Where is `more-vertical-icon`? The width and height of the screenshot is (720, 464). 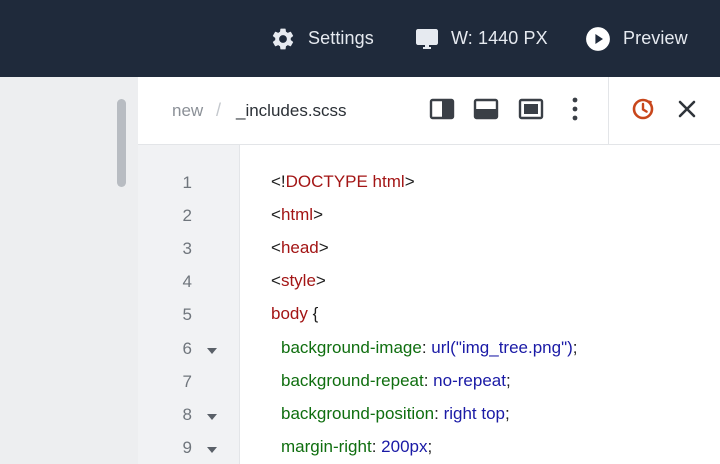 more-vertical-icon is located at coordinates (575, 111).